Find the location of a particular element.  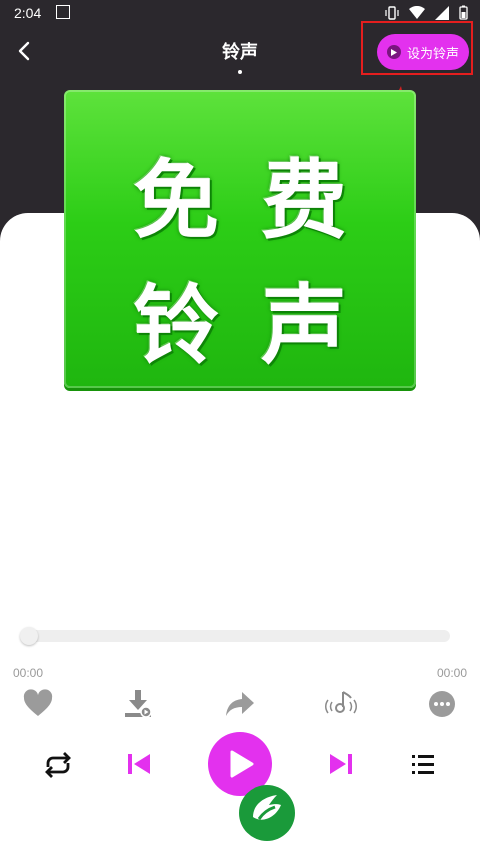

set-ringtone-button: 设为铃声 is located at coordinates (423, 52).